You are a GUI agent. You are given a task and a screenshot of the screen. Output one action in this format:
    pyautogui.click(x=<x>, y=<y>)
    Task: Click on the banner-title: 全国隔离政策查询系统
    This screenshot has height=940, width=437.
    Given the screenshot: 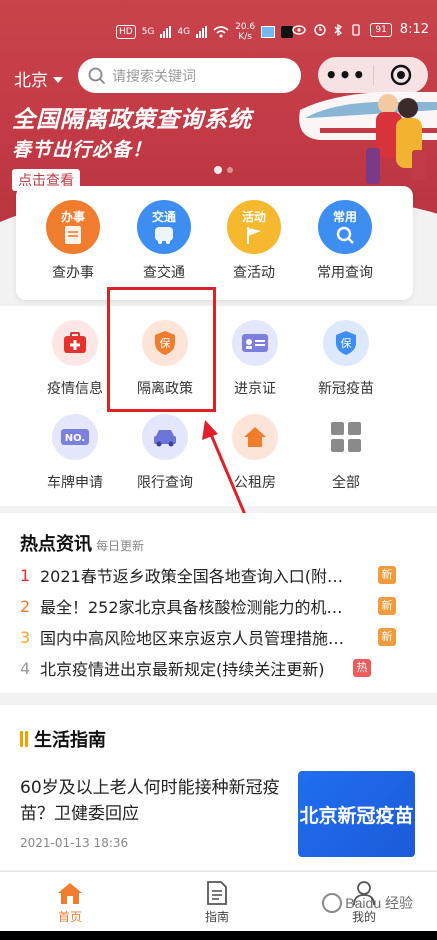 What is the action you would take?
    pyautogui.click(x=132, y=120)
    